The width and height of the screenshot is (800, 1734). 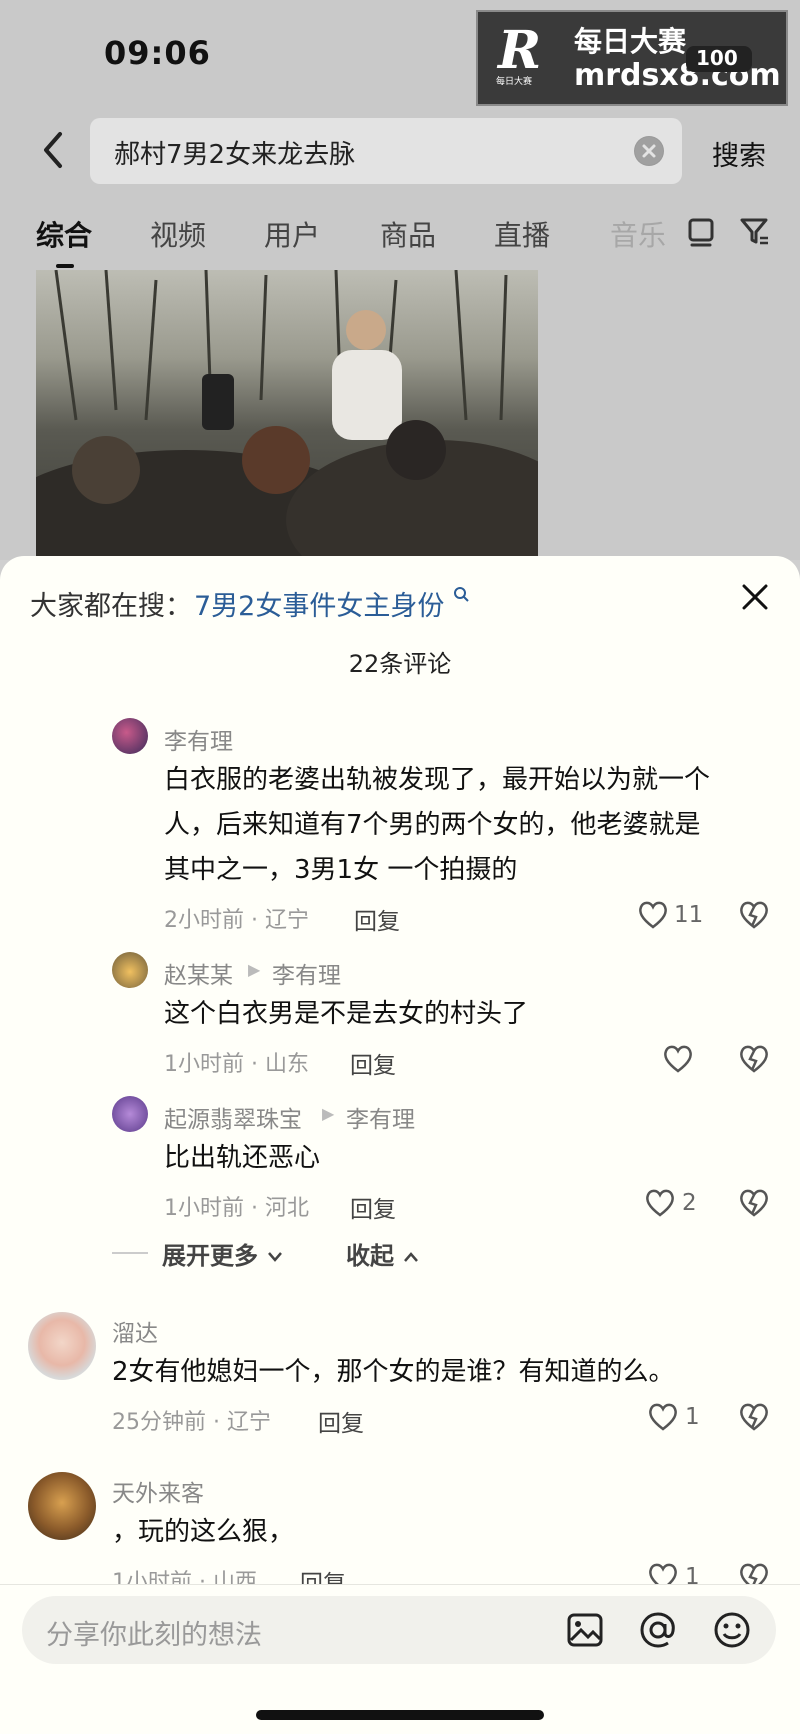 I want to click on comment-count: 22条评论, so click(x=400, y=664).